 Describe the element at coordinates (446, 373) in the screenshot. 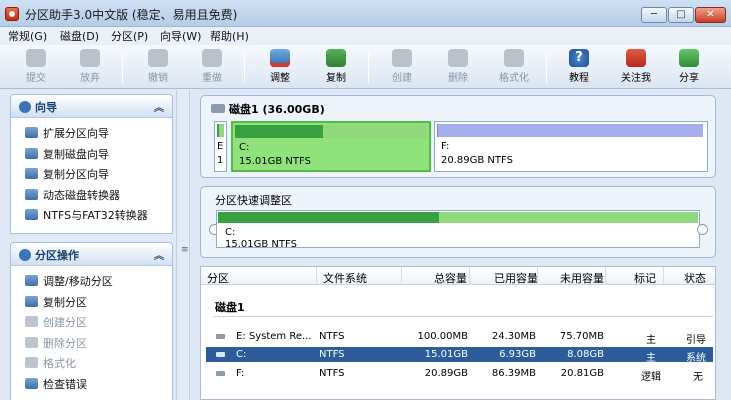

I see `cell-total: 20.89GB` at that location.